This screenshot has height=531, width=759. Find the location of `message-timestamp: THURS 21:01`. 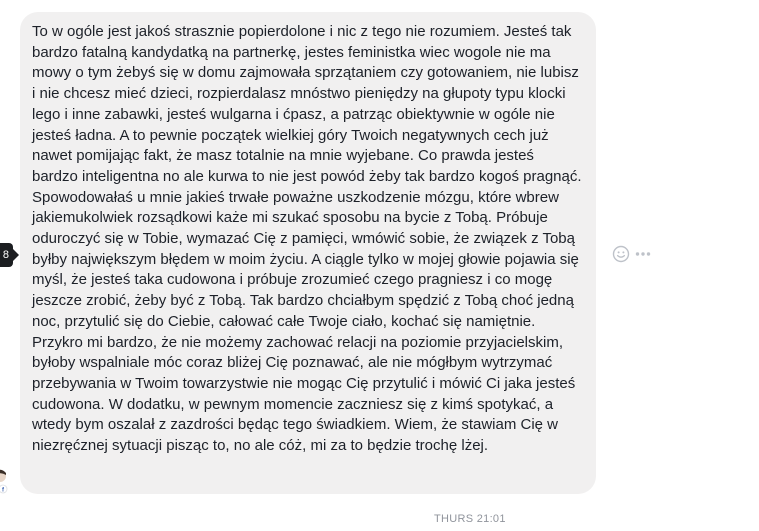

message-timestamp: THURS 21:01 is located at coordinates (470, 519).